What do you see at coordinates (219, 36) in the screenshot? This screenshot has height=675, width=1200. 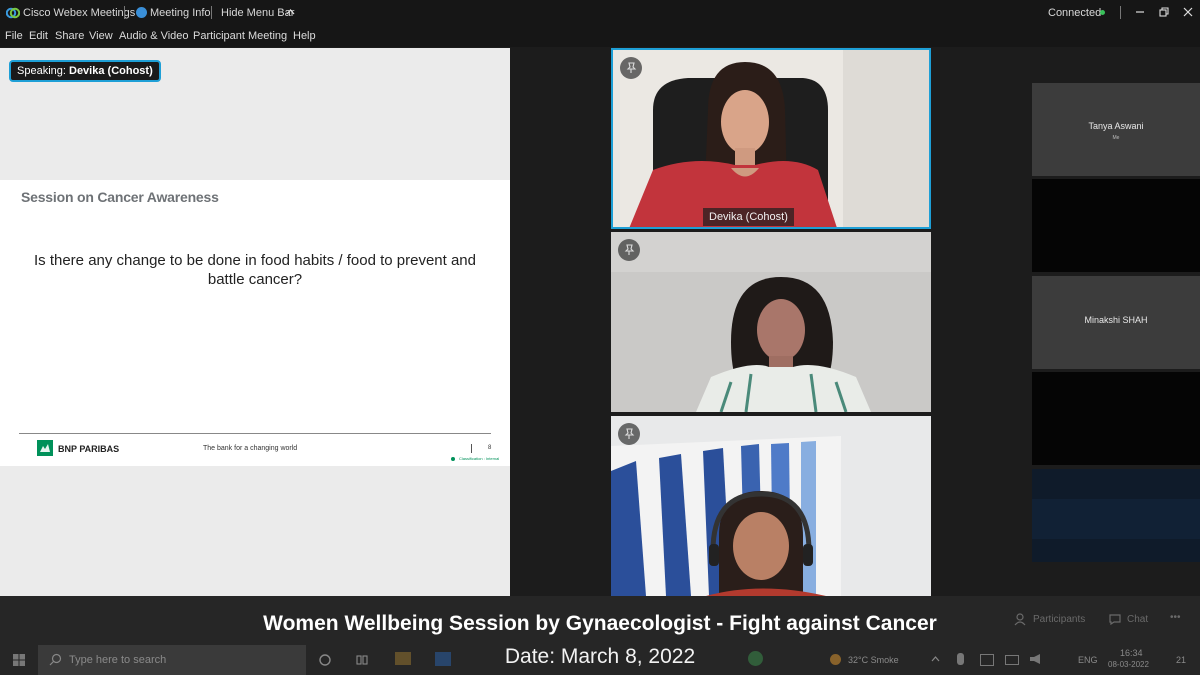 I see `menu-participant: Participant` at bounding box center [219, 36].